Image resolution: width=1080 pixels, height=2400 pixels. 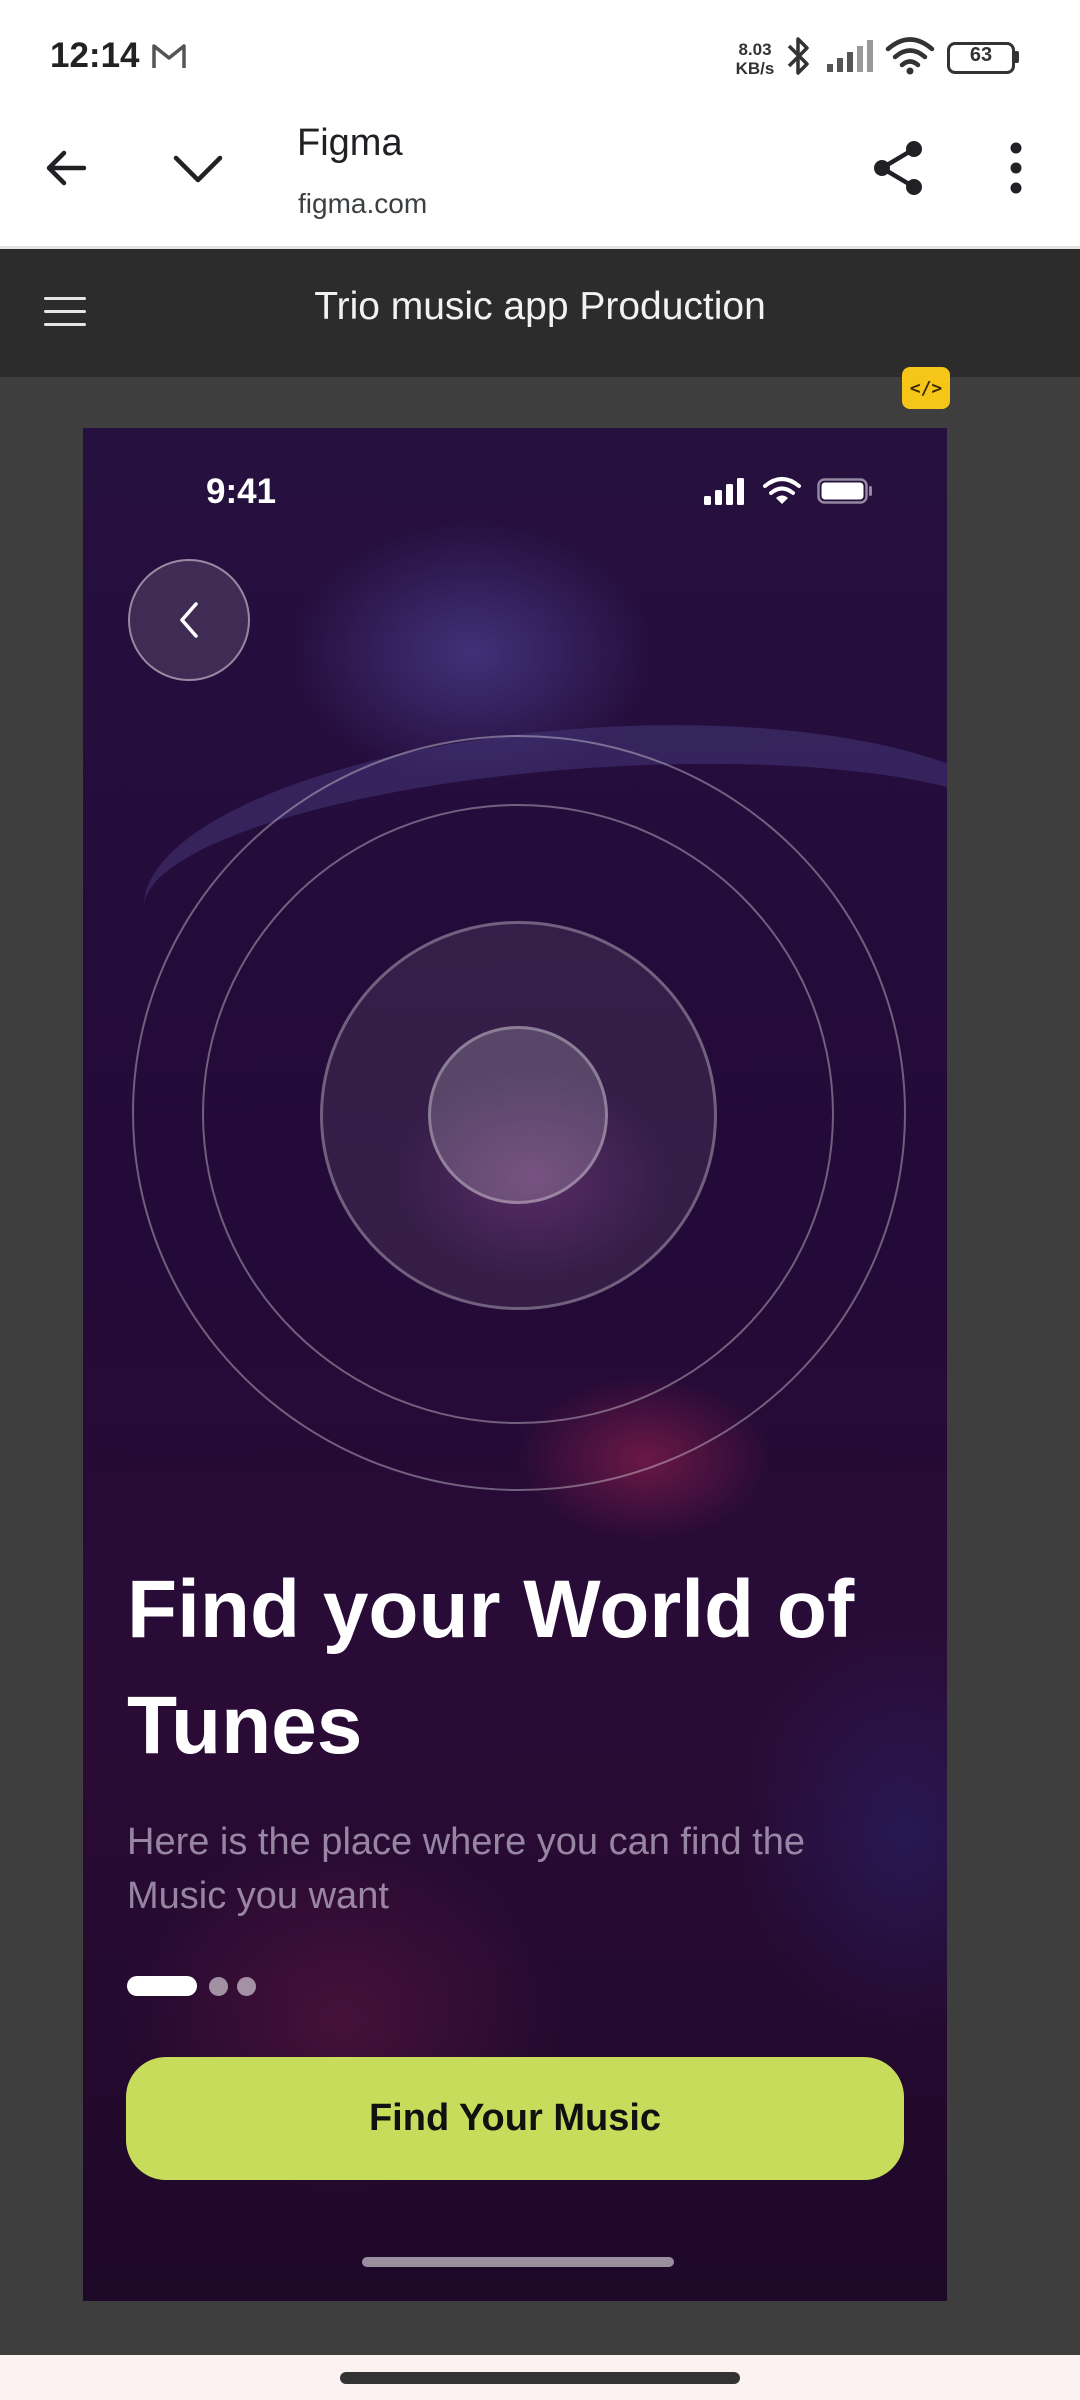 I want to click on phone-signal-icon, so click(x=724, y=491).